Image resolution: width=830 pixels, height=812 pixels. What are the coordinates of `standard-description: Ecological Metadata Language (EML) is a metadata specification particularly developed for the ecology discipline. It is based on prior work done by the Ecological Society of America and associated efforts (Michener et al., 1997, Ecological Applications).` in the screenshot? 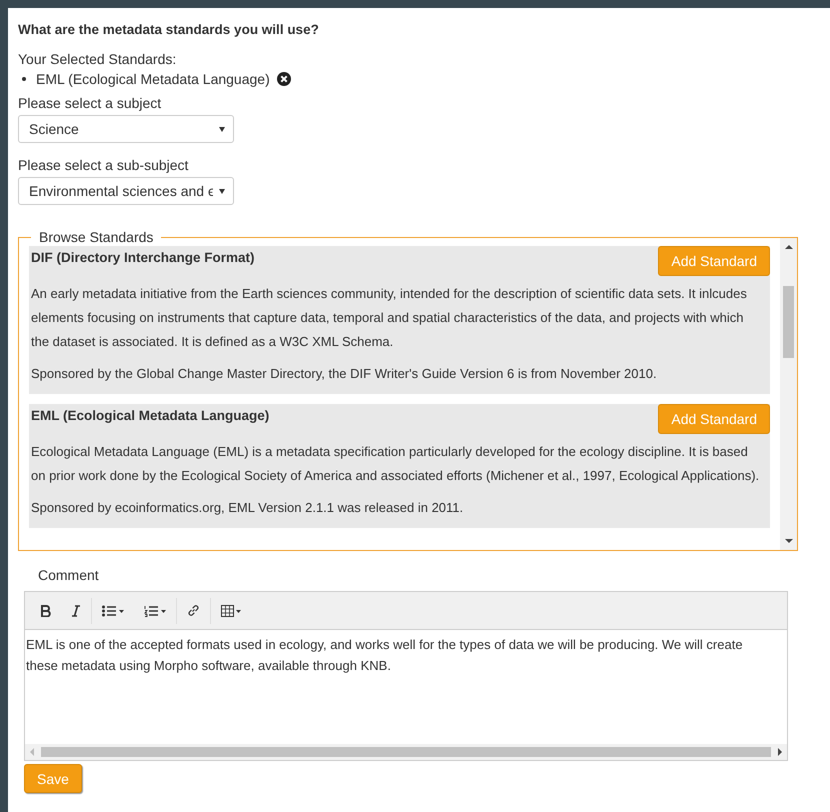 It's located at (395, 464).